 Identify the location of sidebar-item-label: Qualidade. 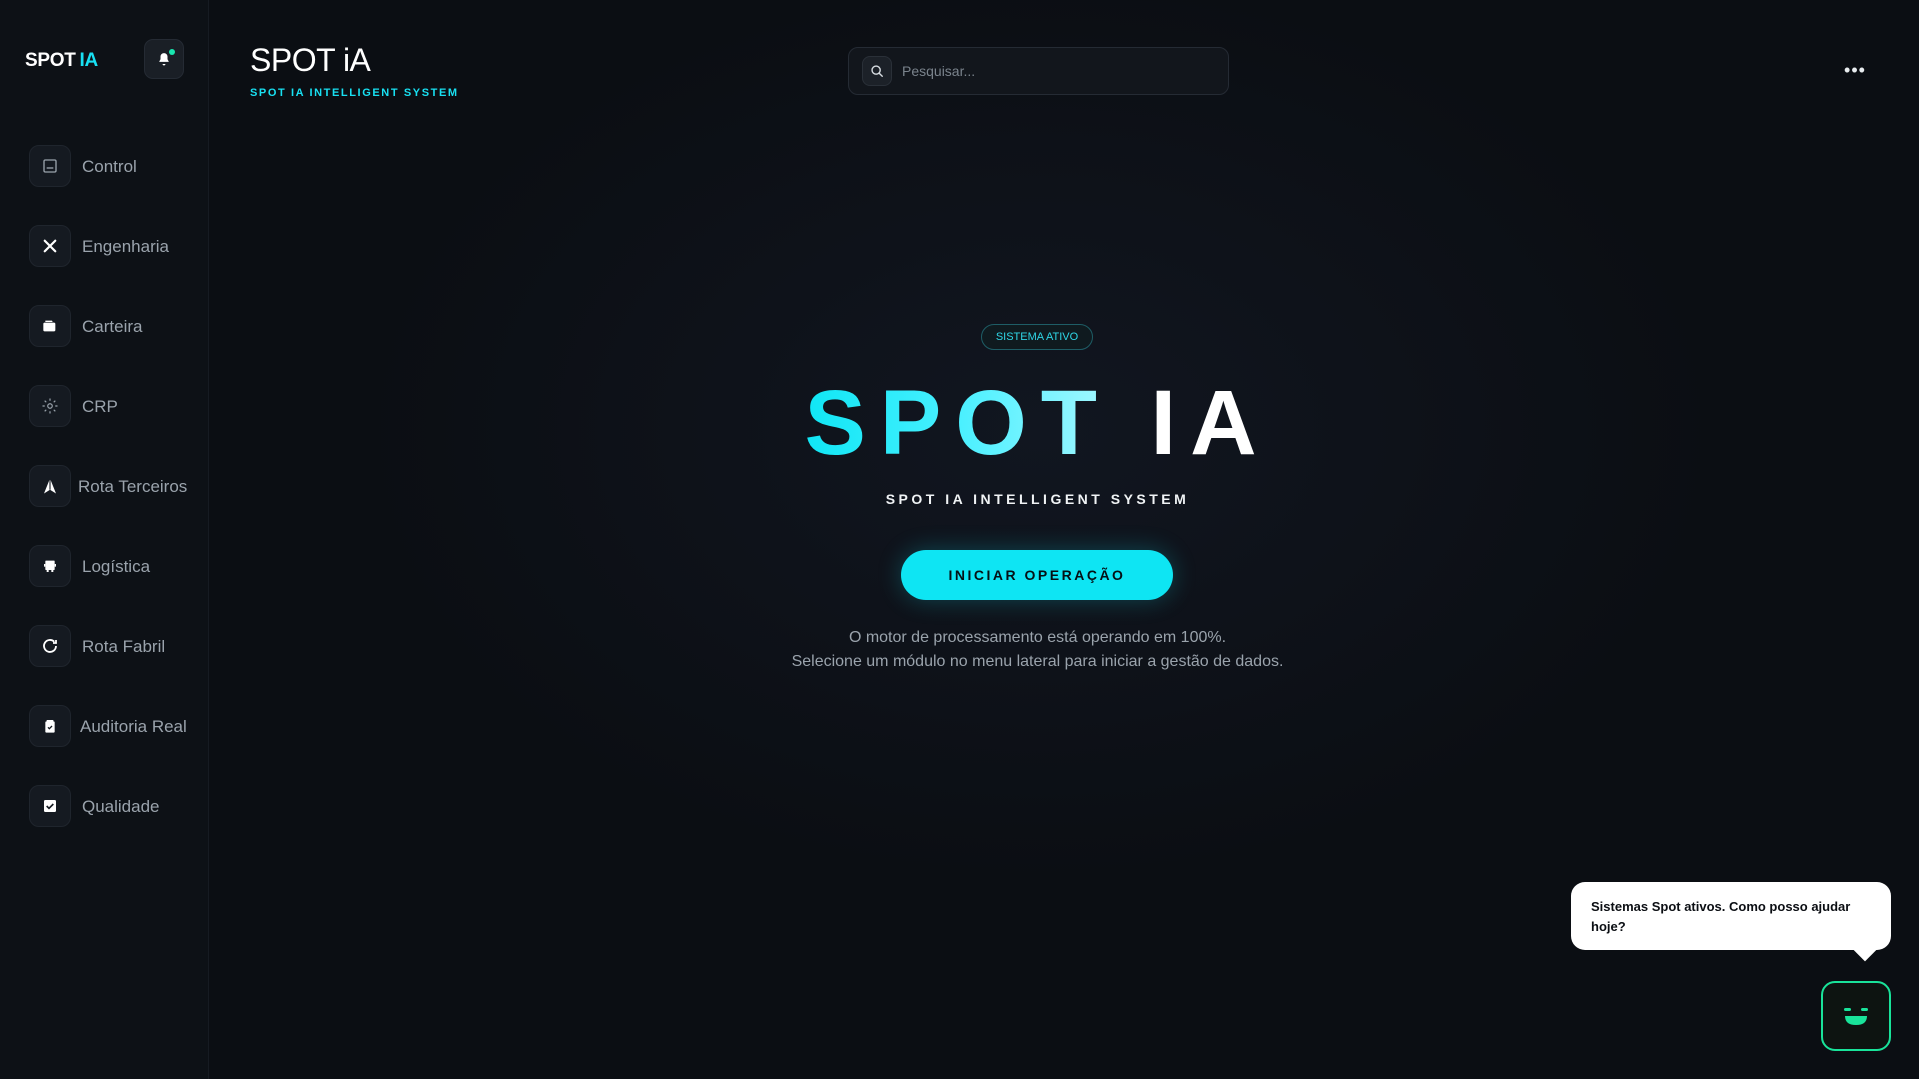
(121, 806).